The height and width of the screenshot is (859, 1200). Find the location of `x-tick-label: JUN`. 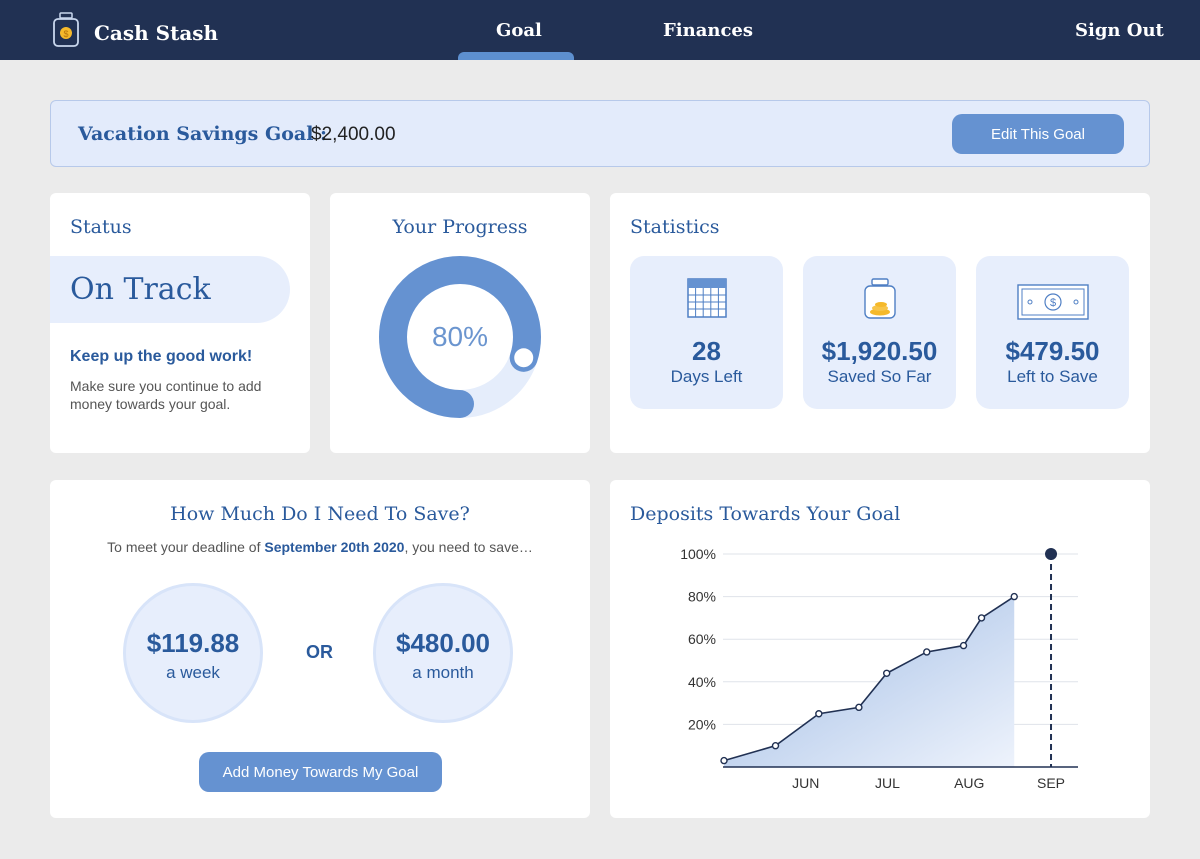

x-tick-label: JUN is located at coordinates (805, 783).